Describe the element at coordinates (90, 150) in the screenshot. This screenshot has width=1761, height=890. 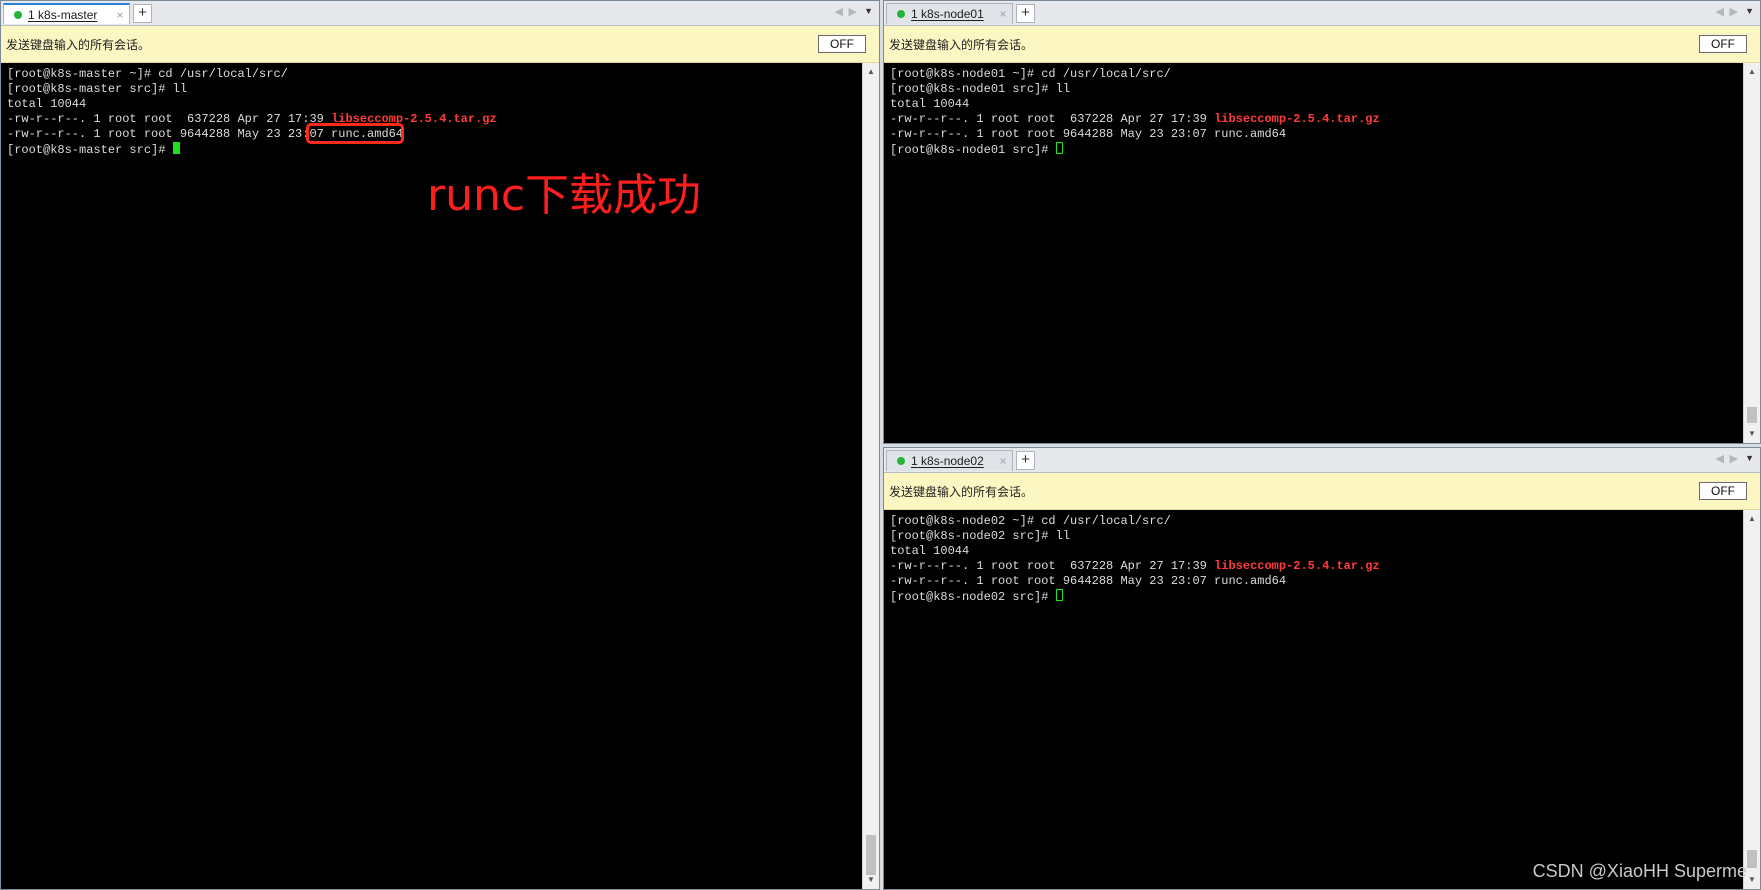
I see `prompt-text: [root@k8s-master src]#` at that location.